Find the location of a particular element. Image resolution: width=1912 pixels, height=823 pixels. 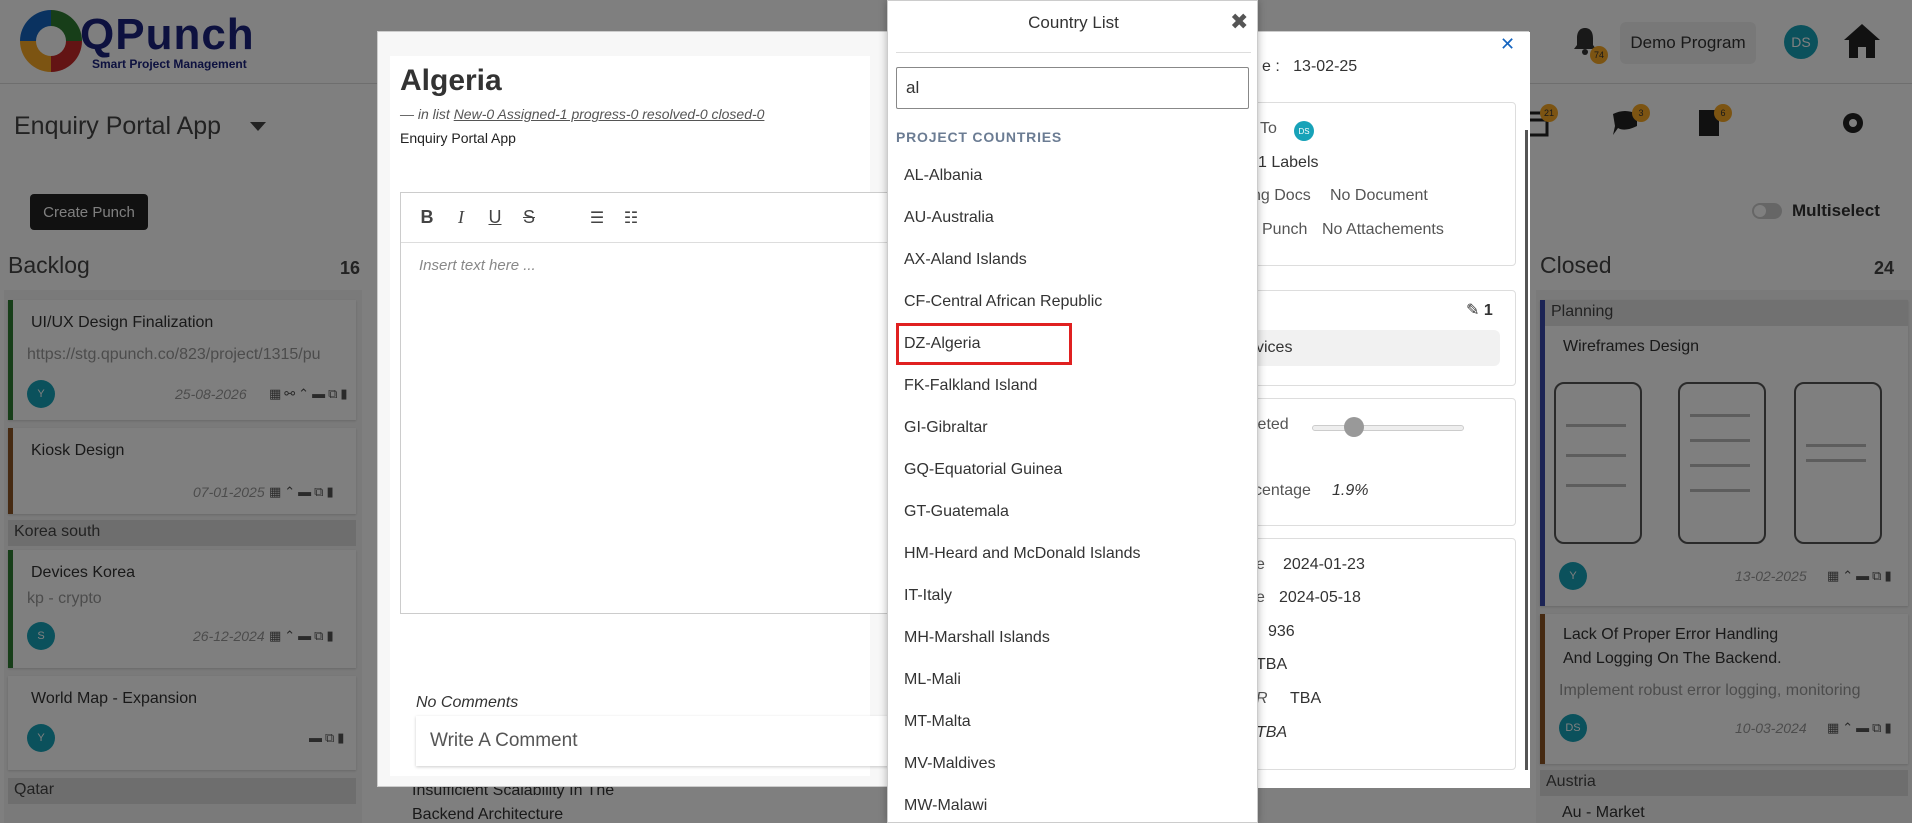

due-date: e : 13-02-25 is located at coordinates (1309, 67).